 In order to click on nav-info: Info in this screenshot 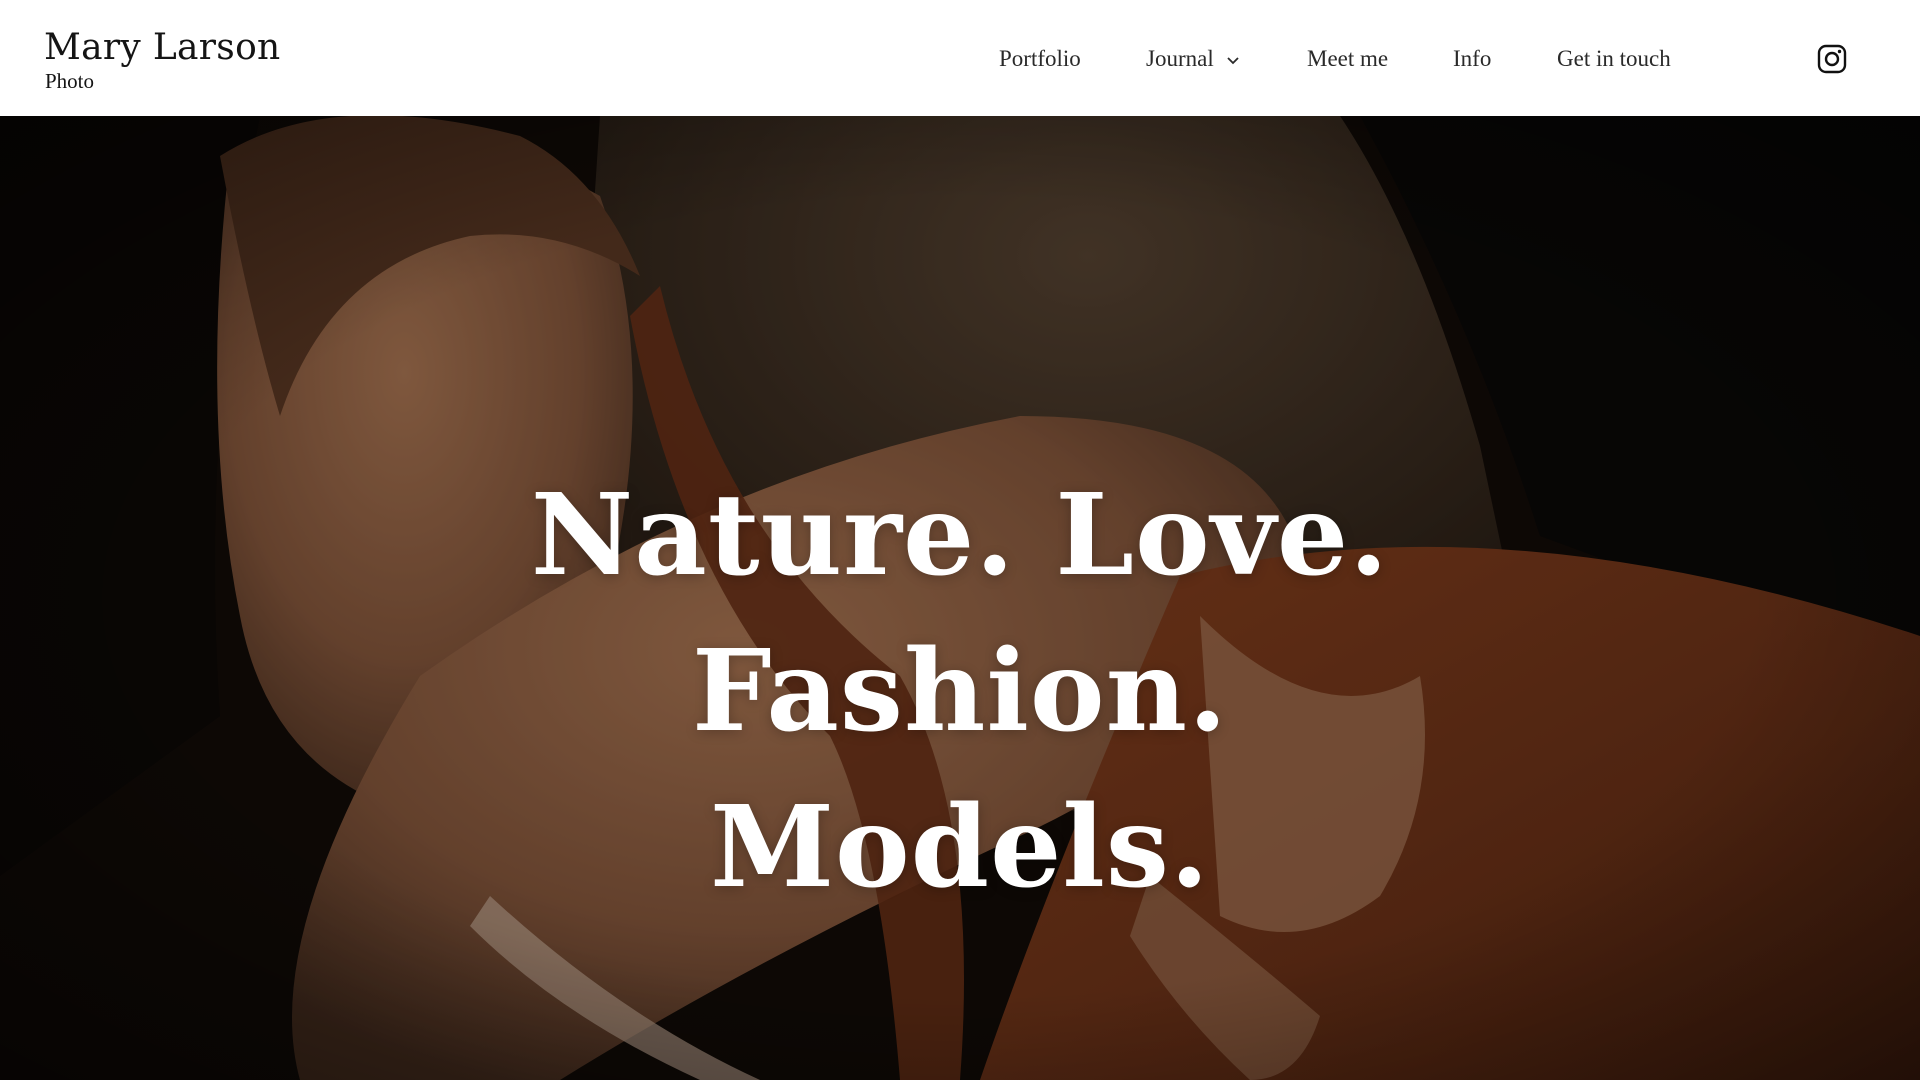, I will do `click(1472, 59)`.